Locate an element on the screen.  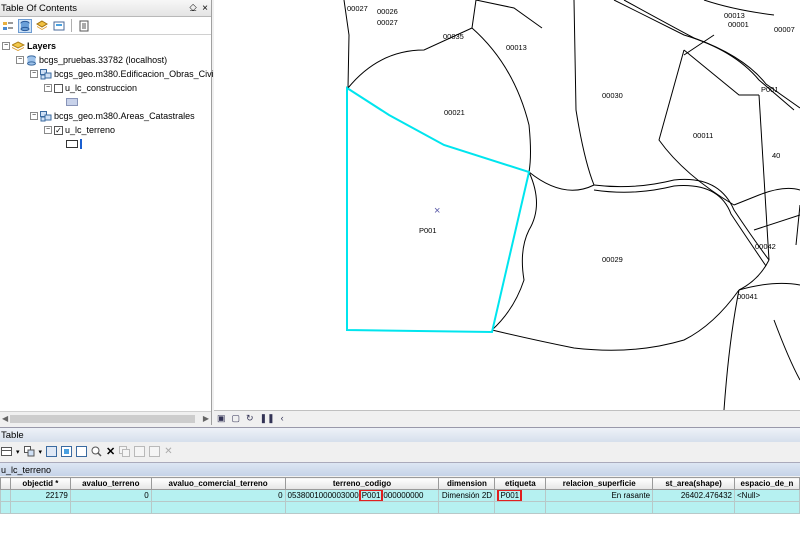
parcel-centroid-marker-icon: × is located at coordinates (437, 211).